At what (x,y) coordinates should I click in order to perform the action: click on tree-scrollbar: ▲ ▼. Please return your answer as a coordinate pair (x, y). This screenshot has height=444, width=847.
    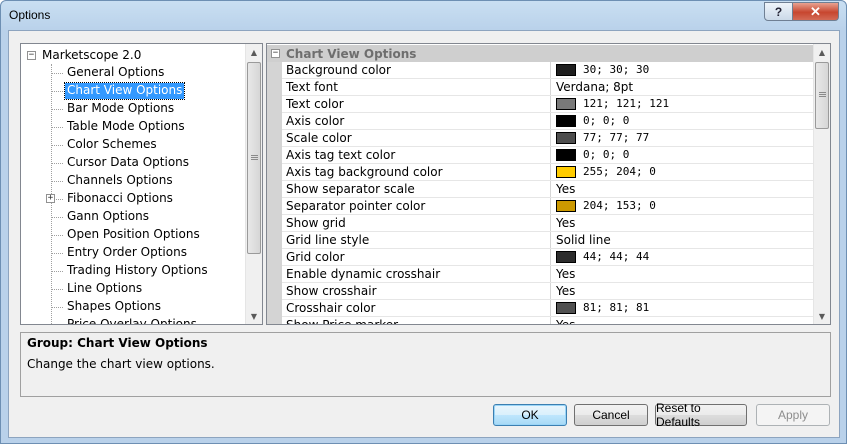
    Looking at the image, I should click on (253, 184).